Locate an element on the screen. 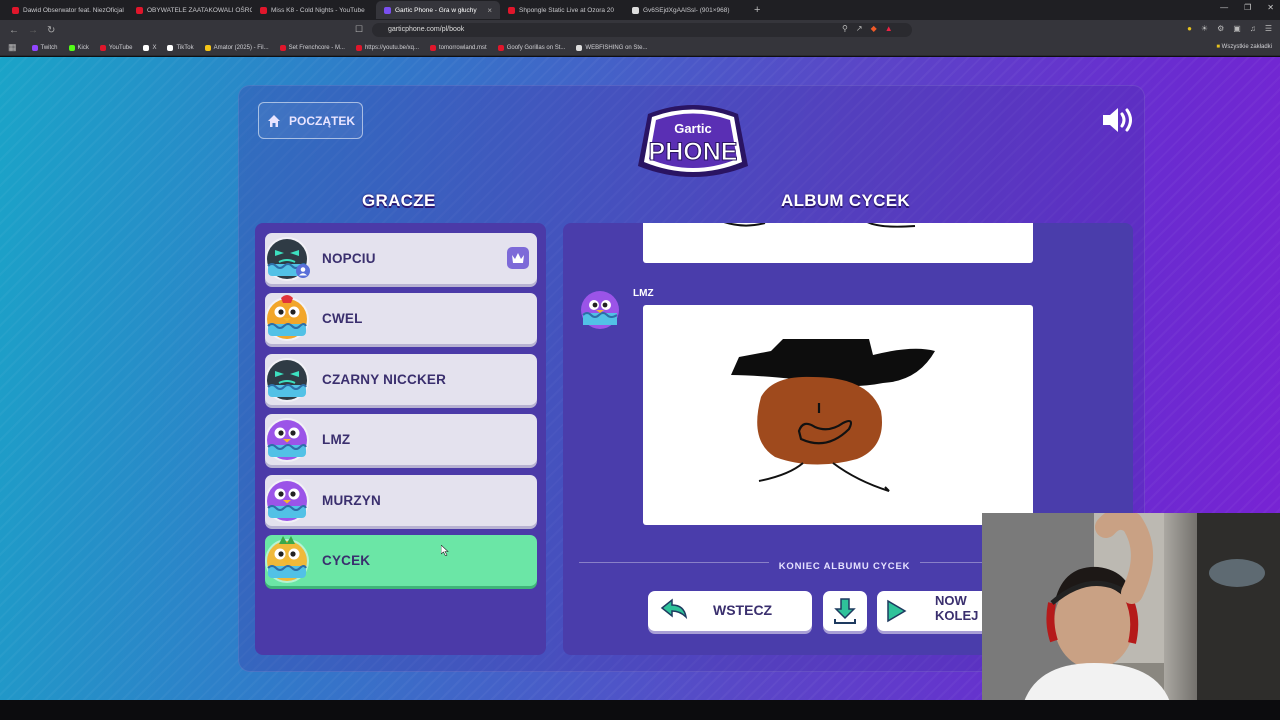 This screenshot has height=720, width=1280. bookmark-page-icon: ☐ is located at coordinates (359, 29).